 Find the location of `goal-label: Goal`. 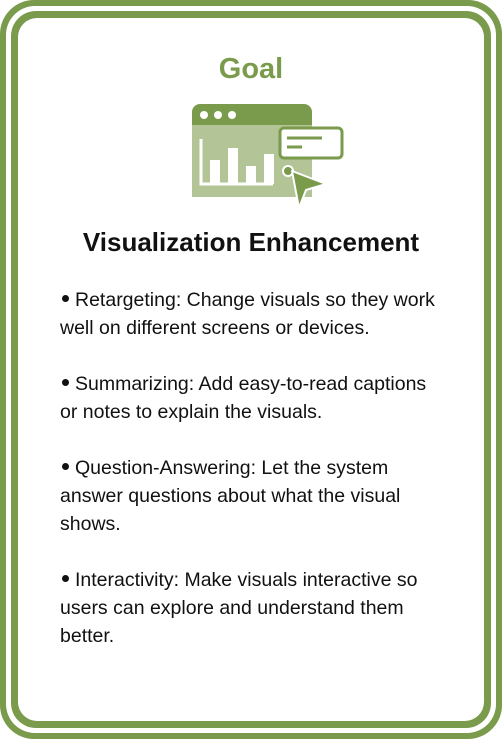

goal-label: Goal is located at coordinates (251, 69).